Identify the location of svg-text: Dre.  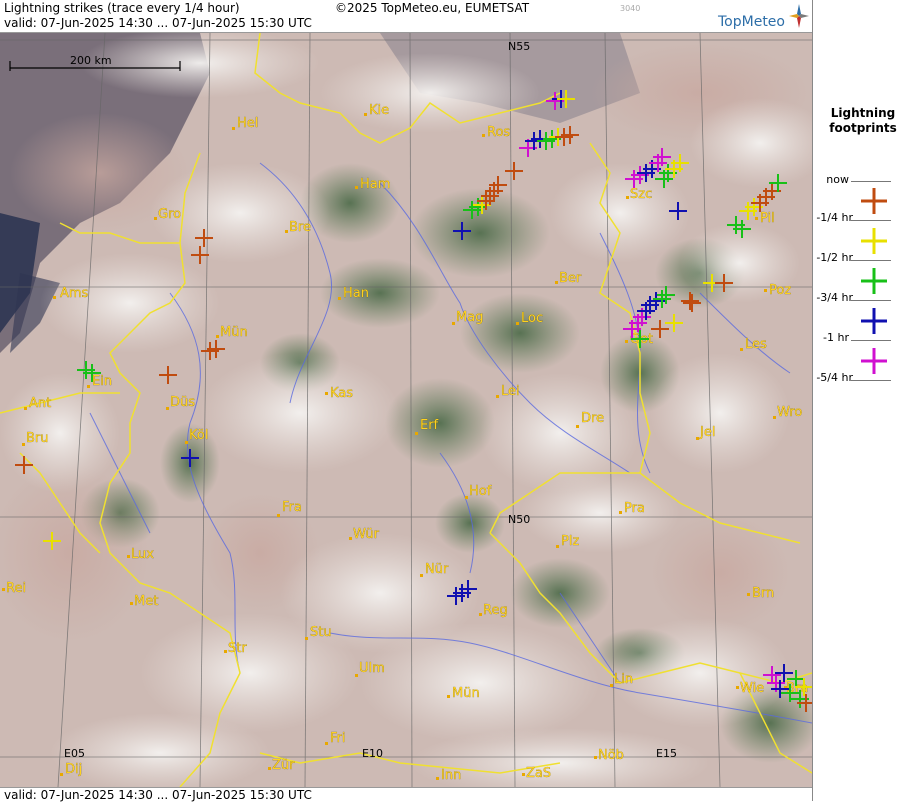
(592, 418).